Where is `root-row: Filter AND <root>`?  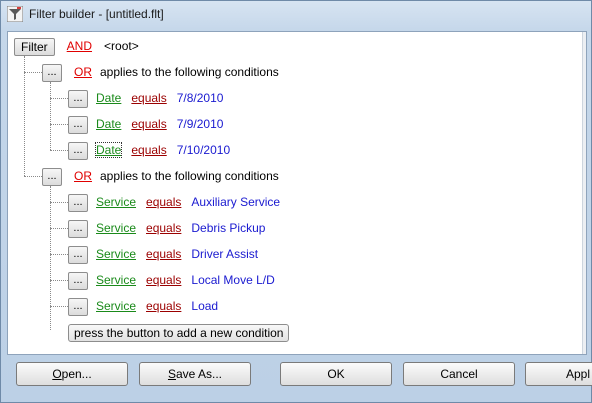
root-row: Filter AND <root> is located at coordinates (76, 46).